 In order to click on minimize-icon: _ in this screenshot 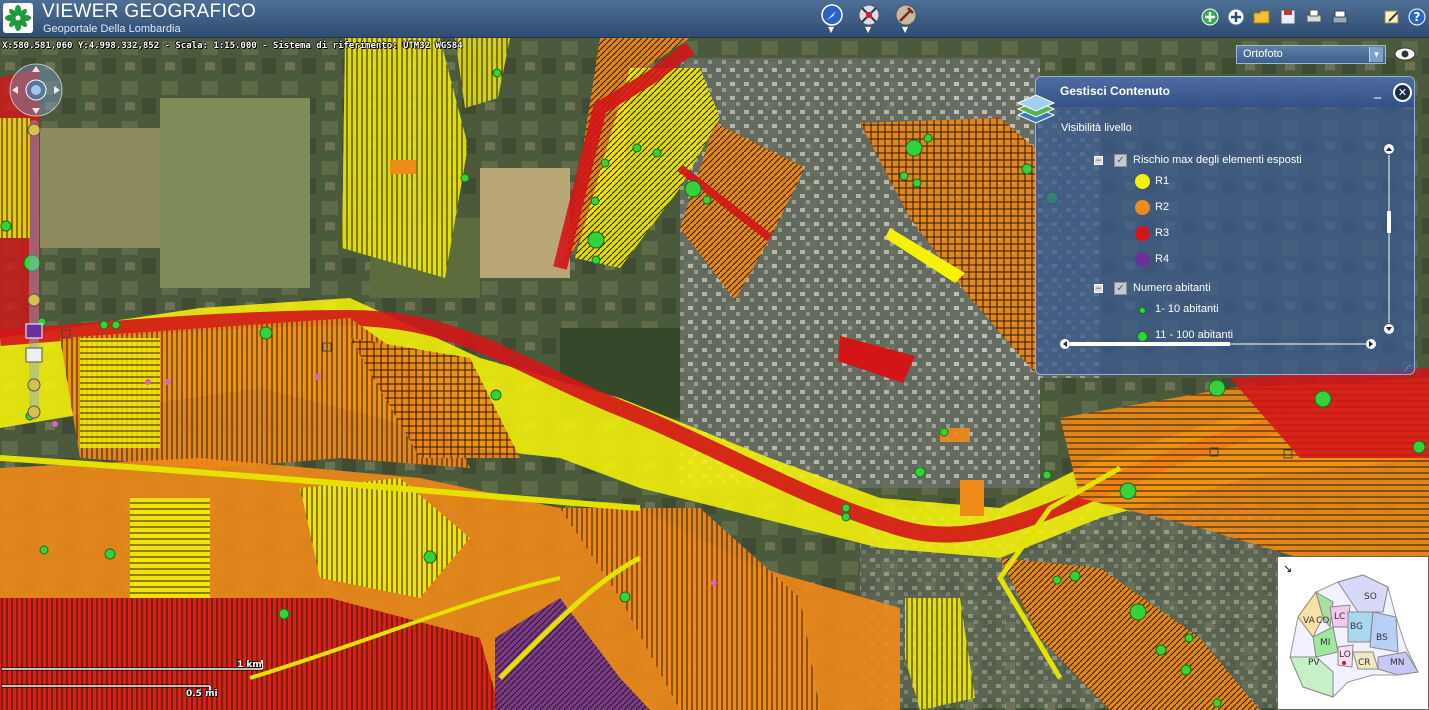, I will do `click(1379, 91)`.